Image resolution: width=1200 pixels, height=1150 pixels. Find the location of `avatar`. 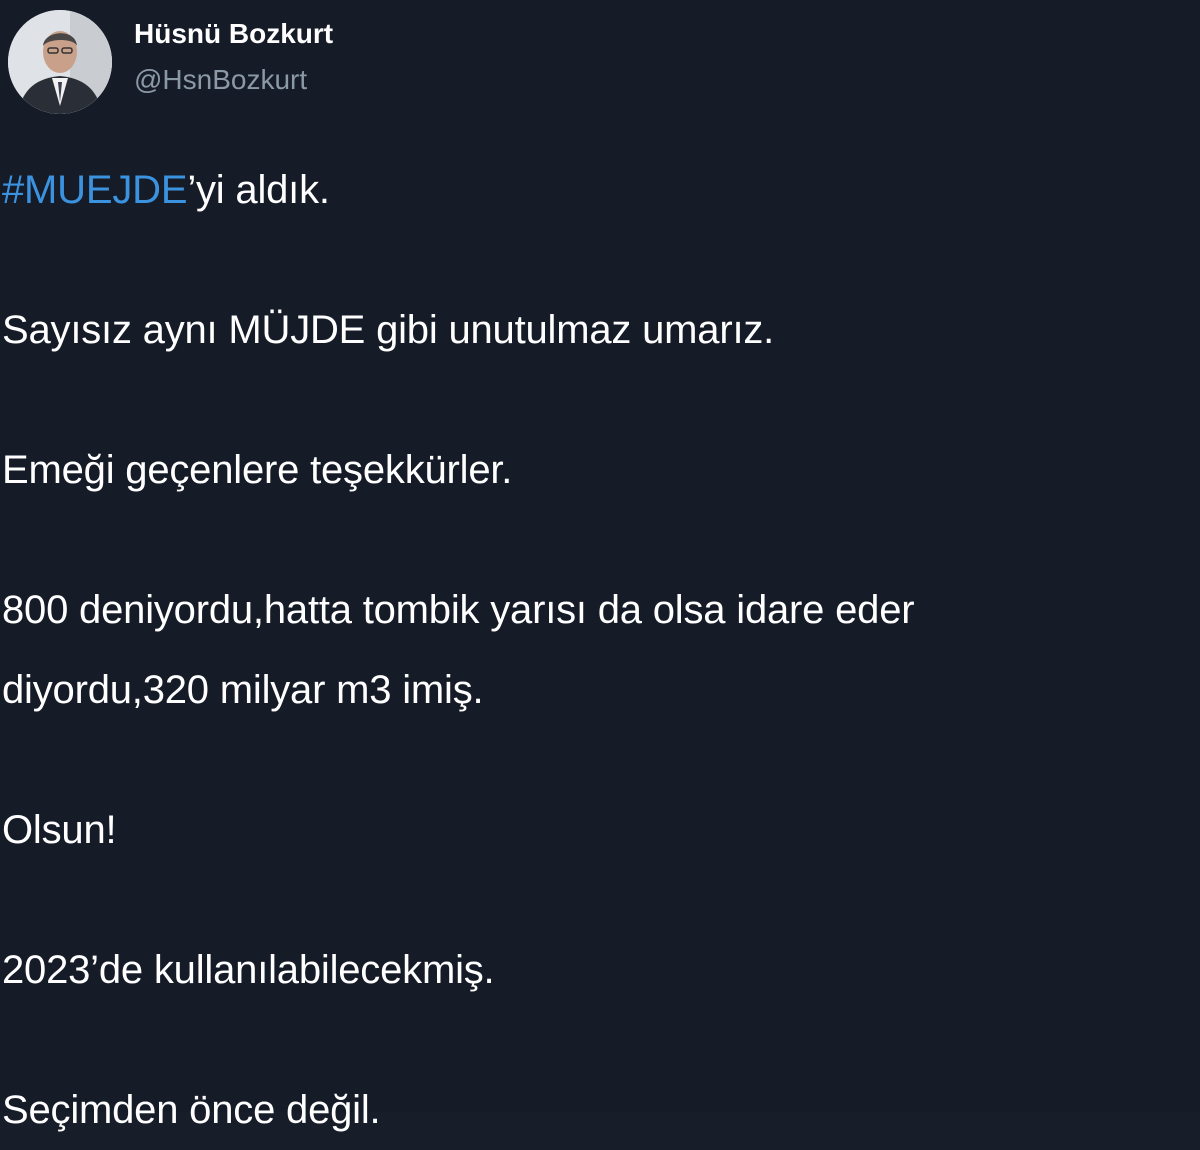

avatar is located at coordinates (60, 62).